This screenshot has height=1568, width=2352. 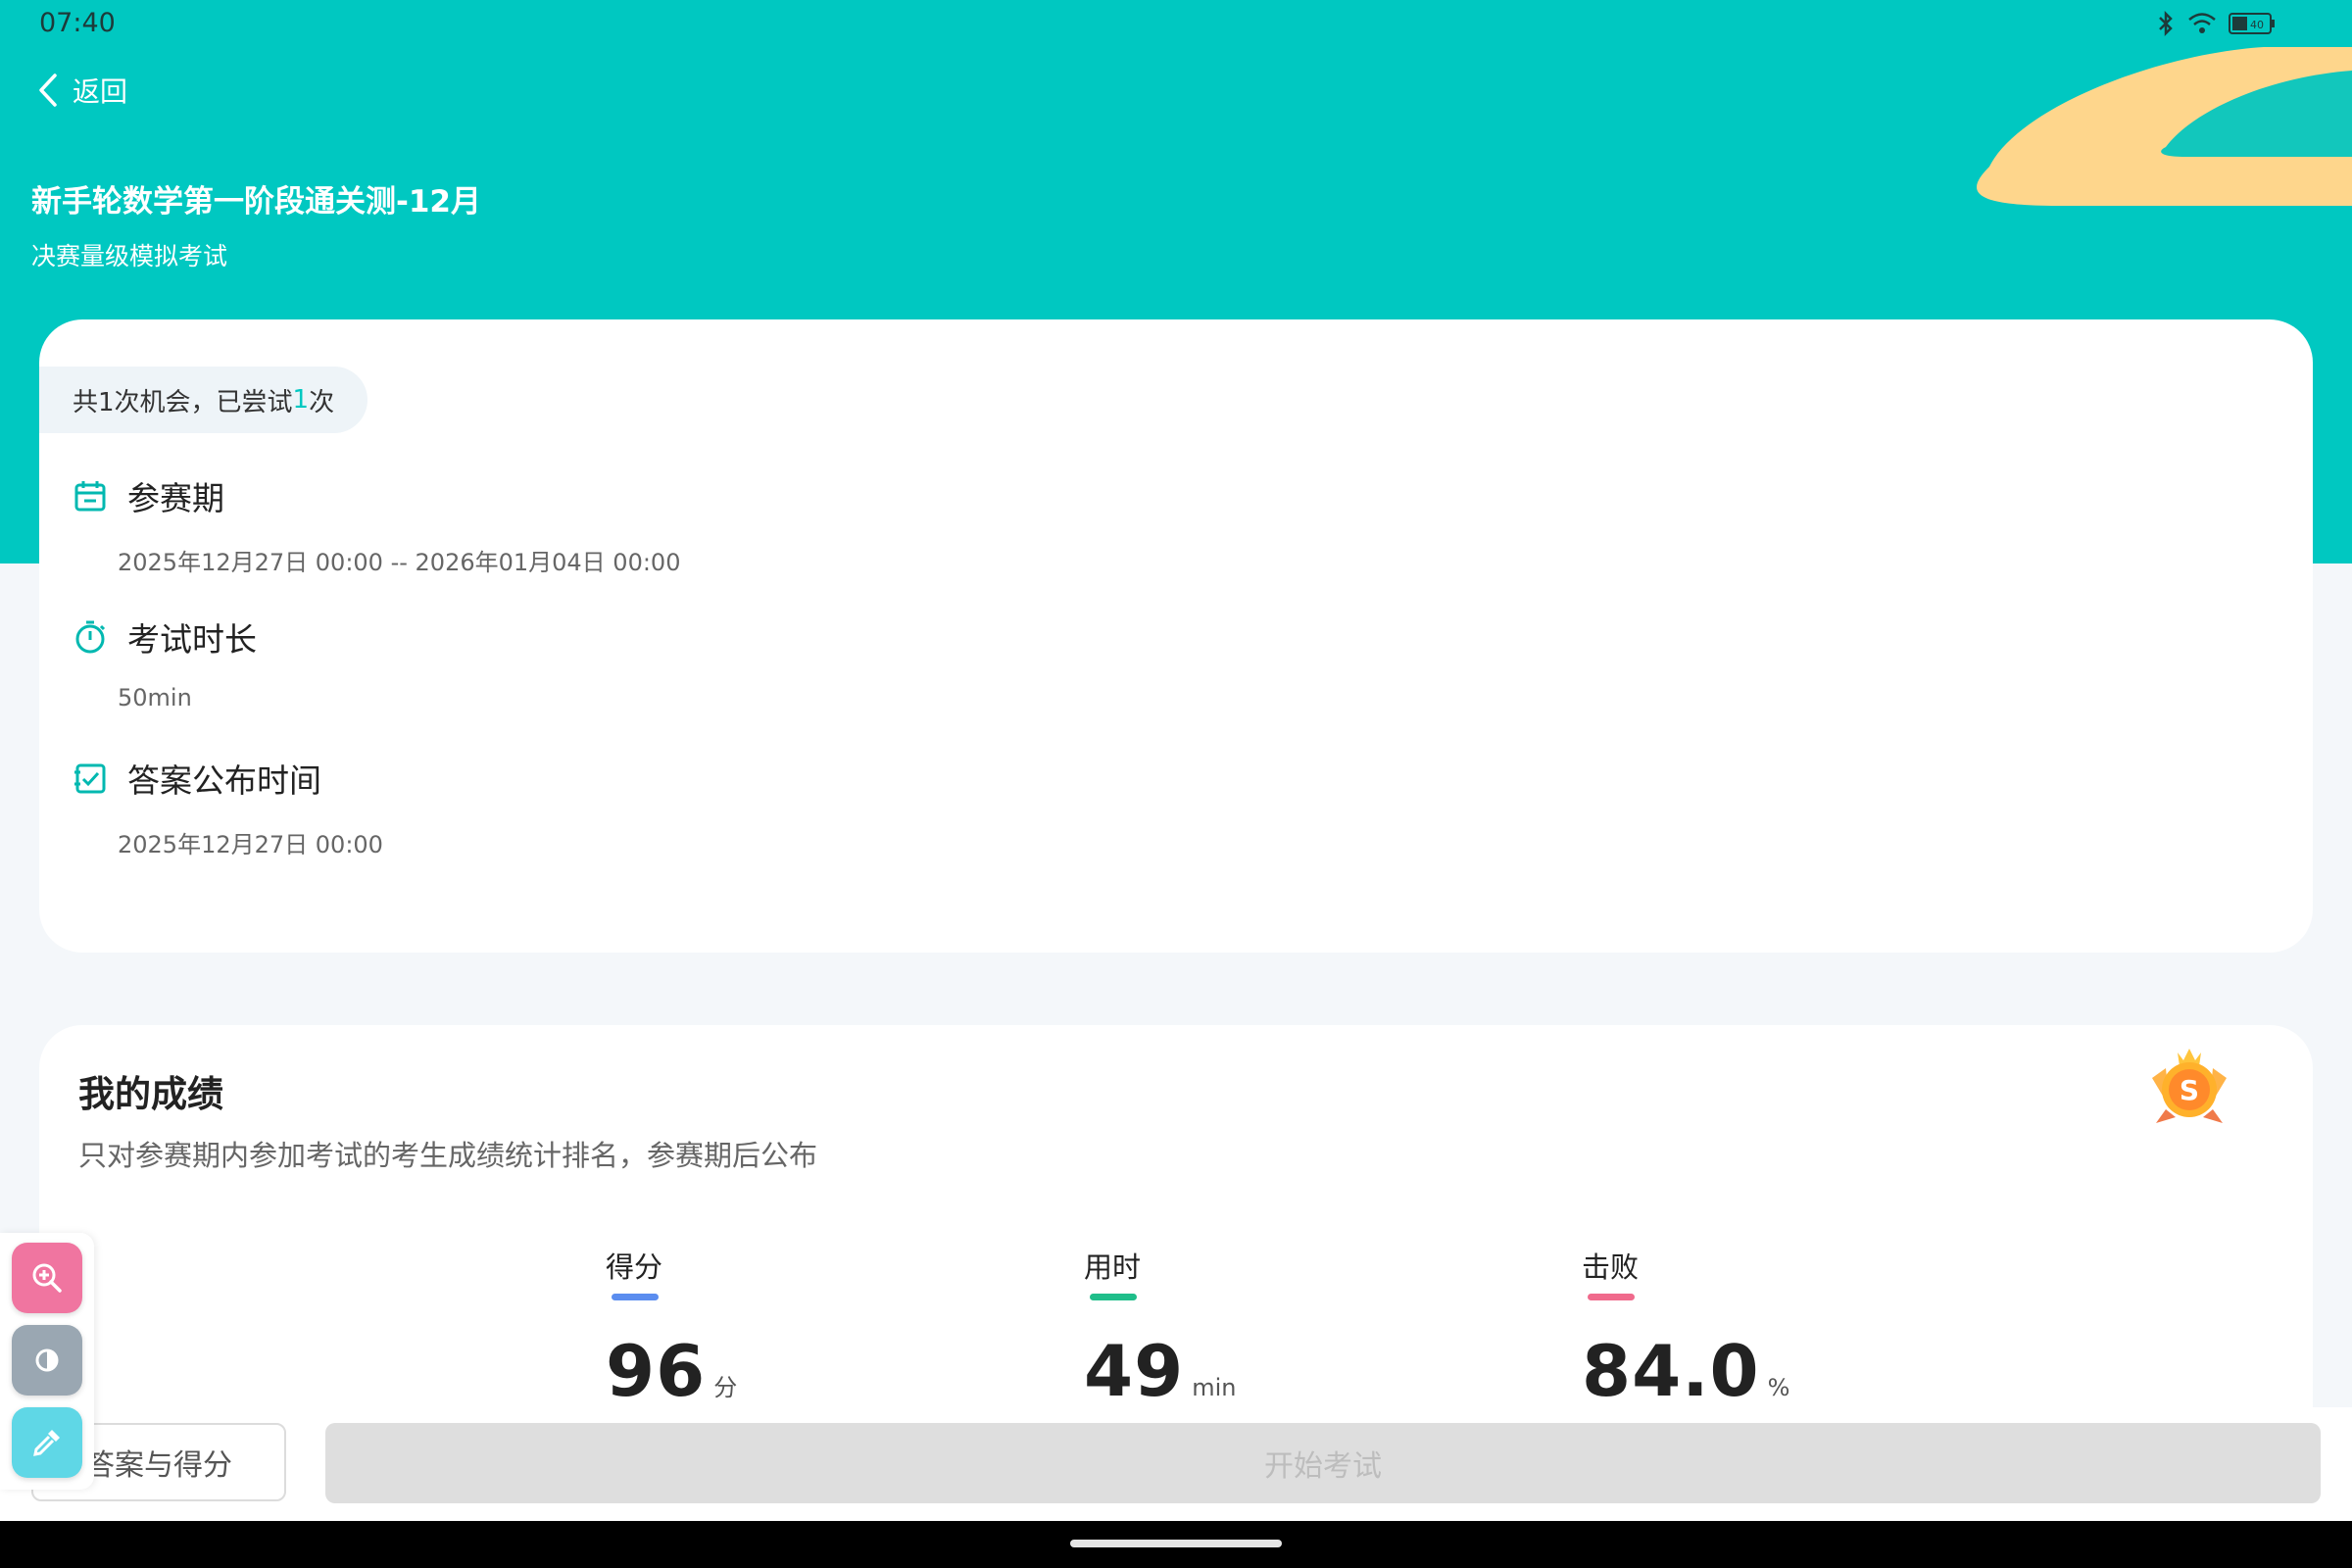 What do you see at coordinates (671, 1328) in the screenshot?
I see `metric-score: 得分 96 分` at bounding box center [671, 1328].